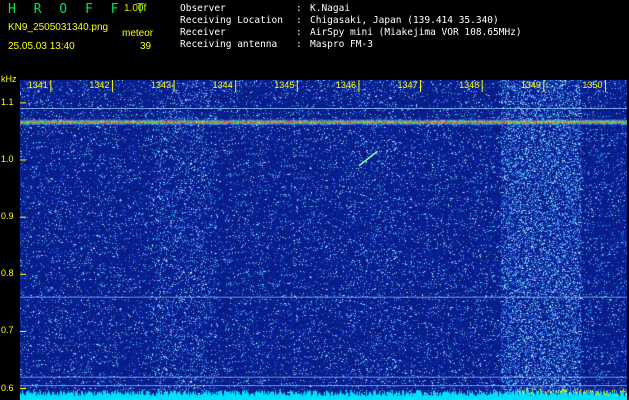 The height and width of the screenshot is (400, 629). What do you see at coordinates (138, 33) in the screenshot?
I see `meteor-label: meteor` at bounding box center [138, 33].